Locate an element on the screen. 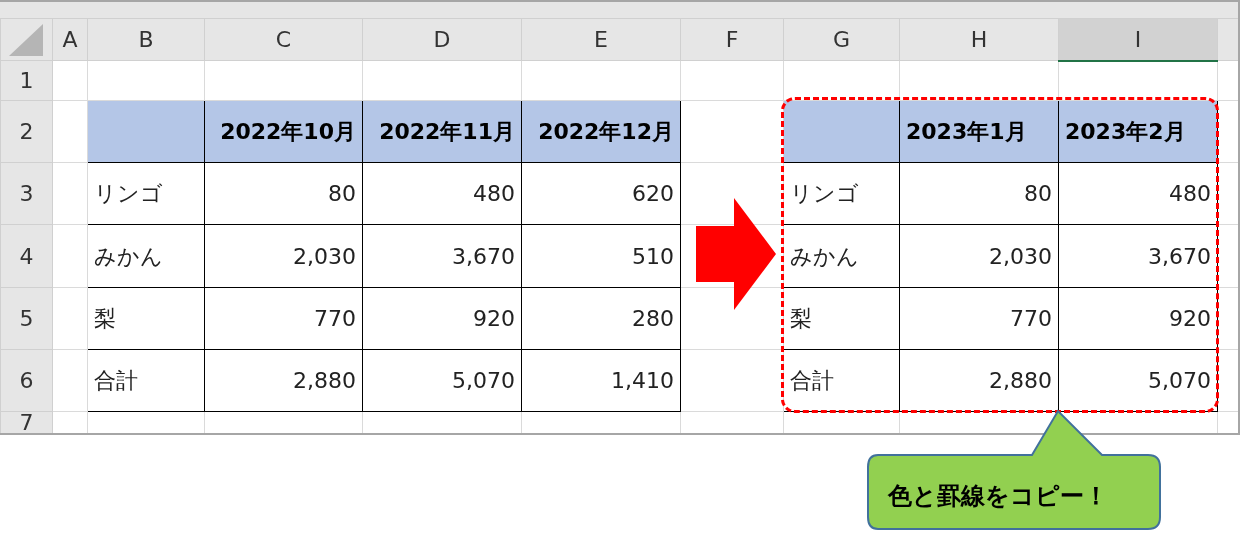 This screenshot has height=533, width=1240. column-header: B is located at coordinates (146, 39).